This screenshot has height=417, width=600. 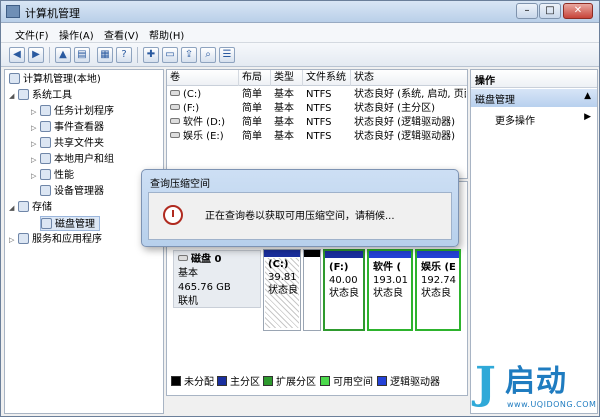 What do you see at coordinates (204, 287) in the screenshot?
I see `disk-size: 465.76 GB` at bounding box center [204, 287].